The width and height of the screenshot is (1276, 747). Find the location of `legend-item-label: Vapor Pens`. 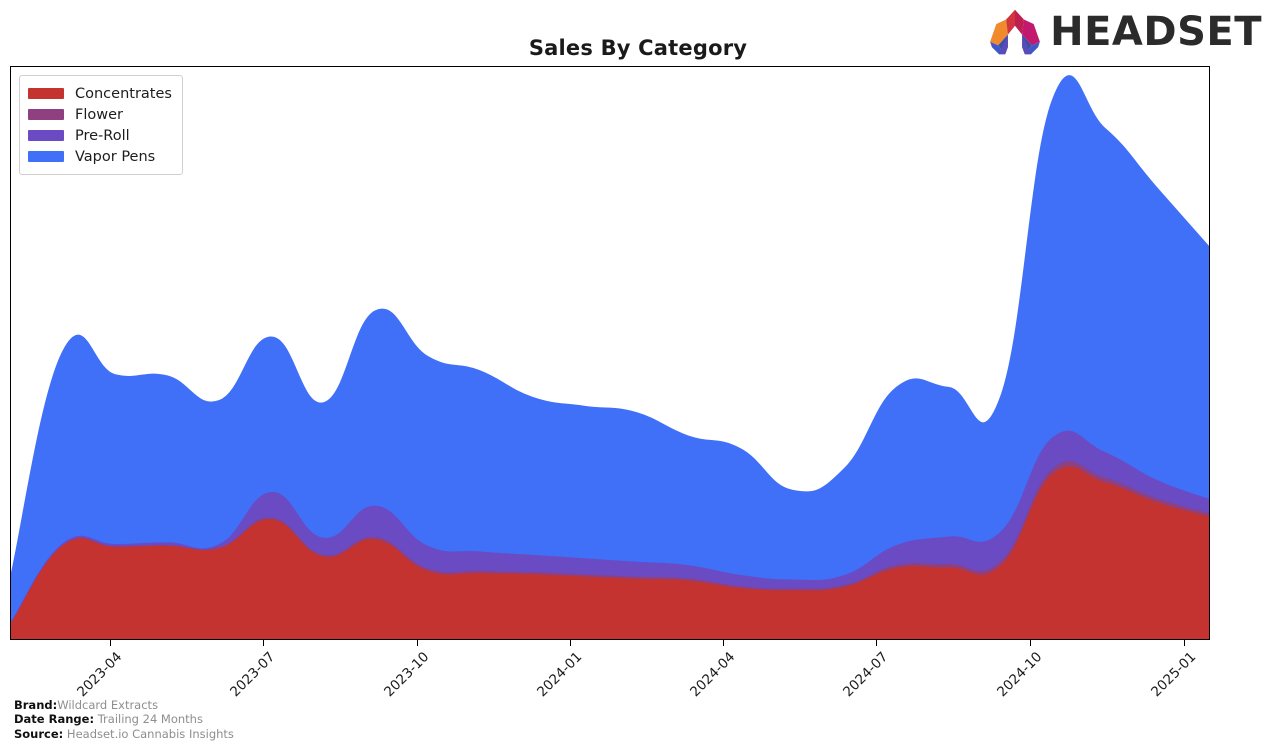

legend-item-label: Vapor Pens is located at coordinates (115, 156).